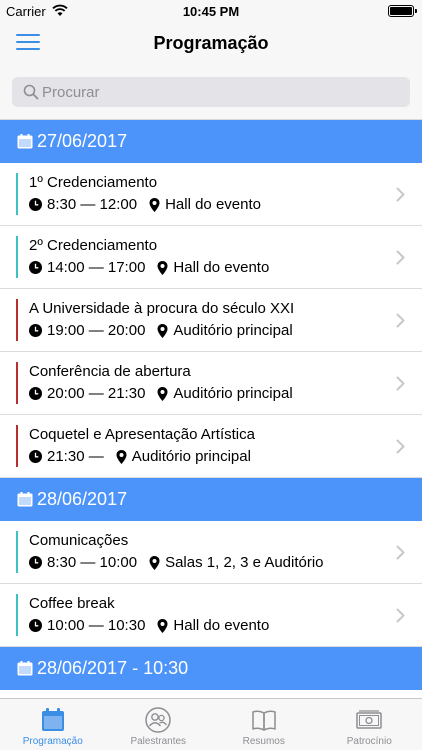 This screenshot has width=422, height=750. Describe the element at coordinates (263, 741) in the screenshot. I see `tab-label: Resumos` at that location.